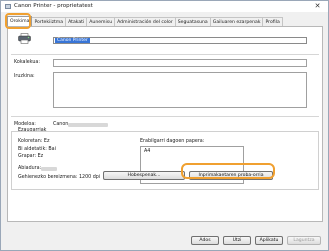 Image resolution: width=329 pixels, height=251 pixels. What do you see at coordinates (24, 76) in the screenshot?
I see `comment-label: Iruzkina:` at bounding box center [24, 76].